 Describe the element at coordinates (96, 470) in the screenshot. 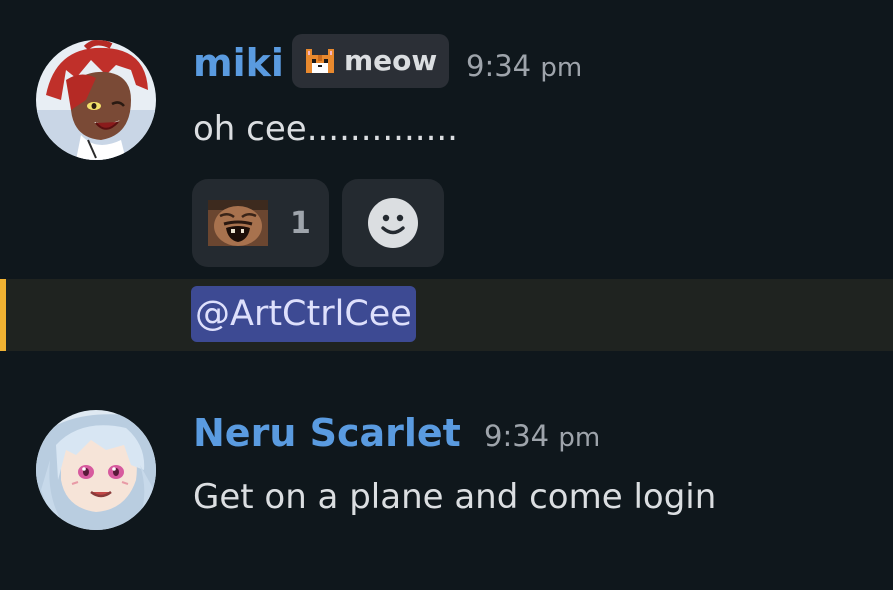

I see `avatar-neru-scarlet` at that location.